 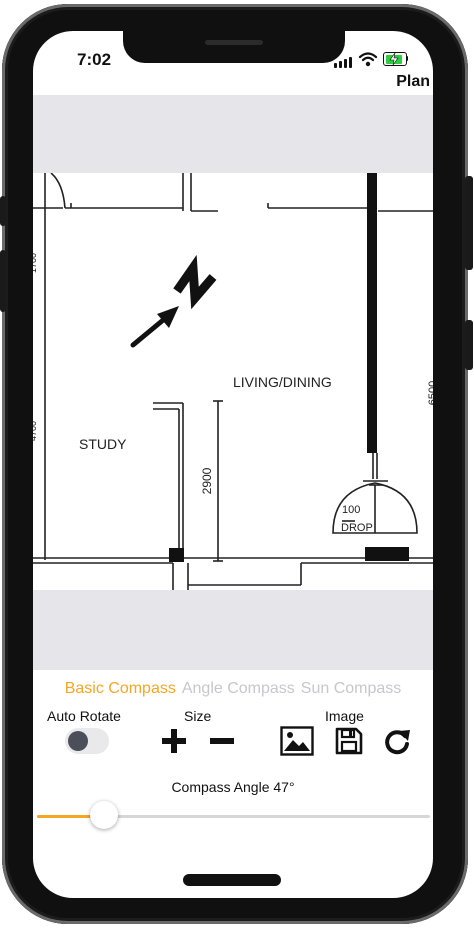 I want to click on signal-icon, so click(x=343, y=62).